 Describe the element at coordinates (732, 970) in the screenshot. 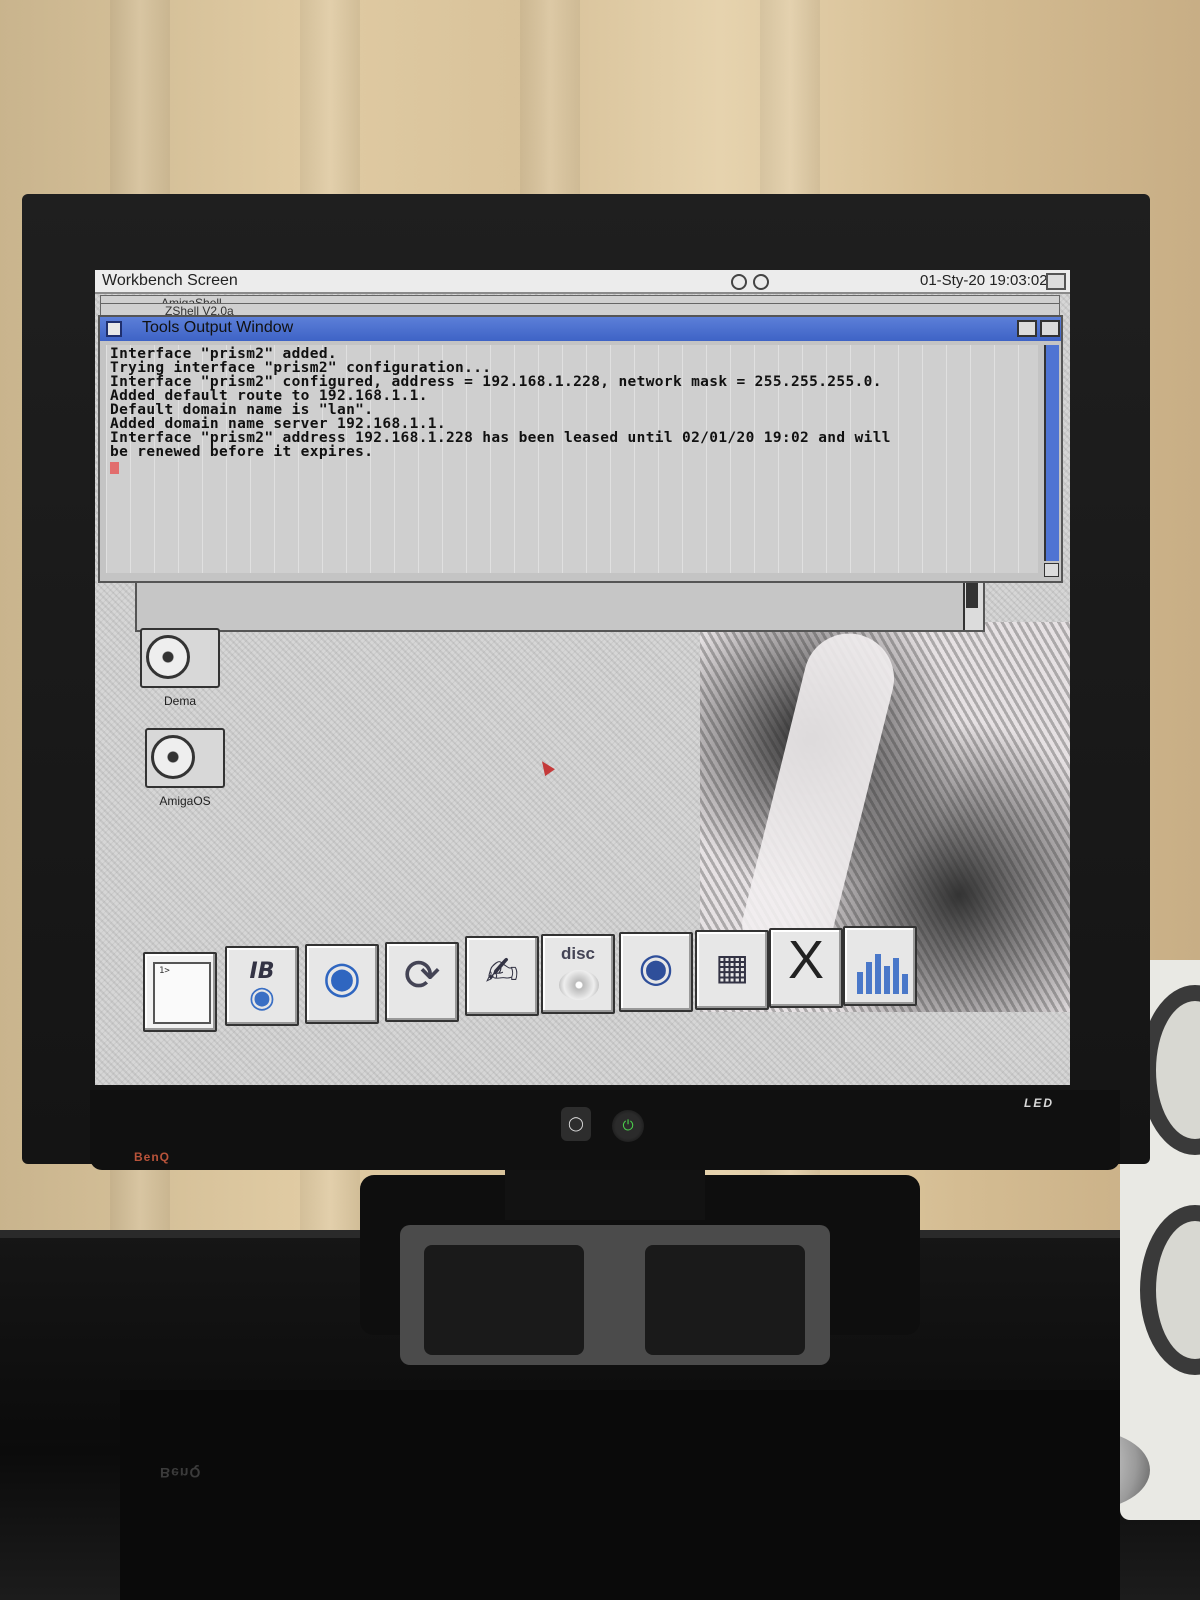

I see `columns-icon: ▦` at that location.